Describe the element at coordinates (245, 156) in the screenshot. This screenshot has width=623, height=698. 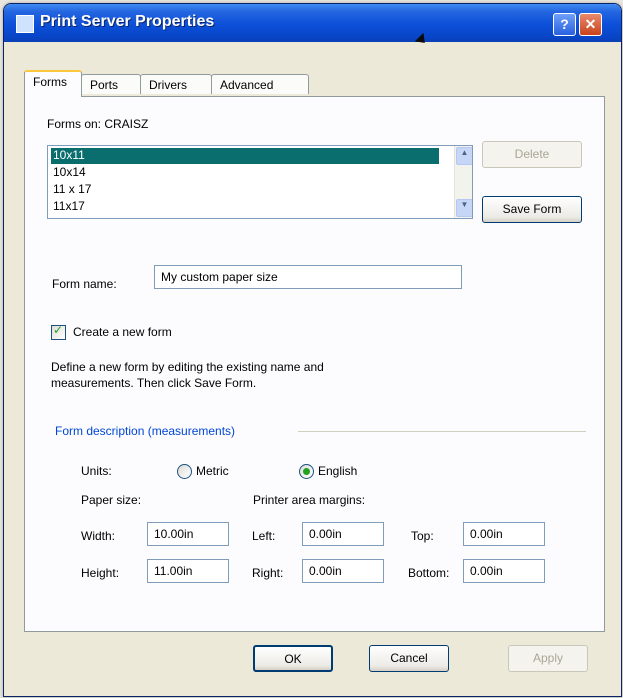
I see `list-item: 10x11` at that location.